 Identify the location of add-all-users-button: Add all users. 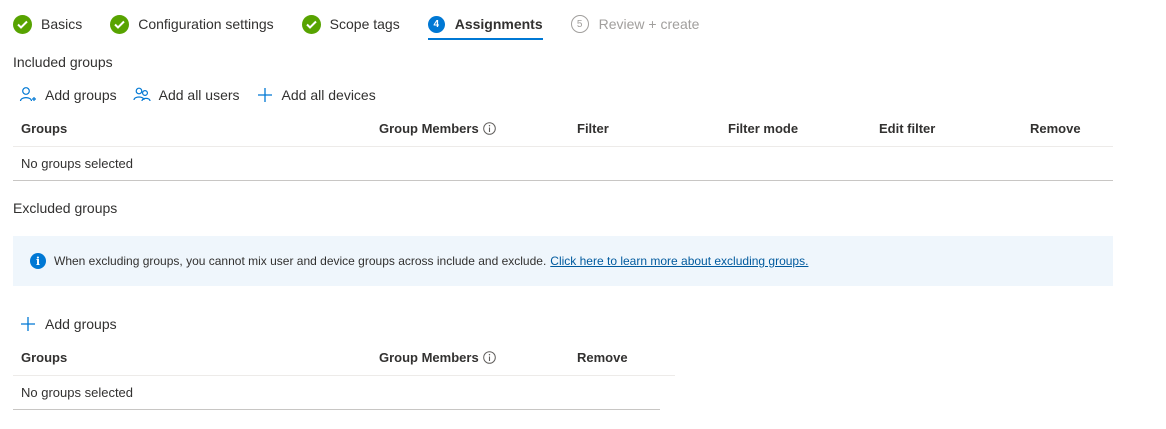
(186, 95).